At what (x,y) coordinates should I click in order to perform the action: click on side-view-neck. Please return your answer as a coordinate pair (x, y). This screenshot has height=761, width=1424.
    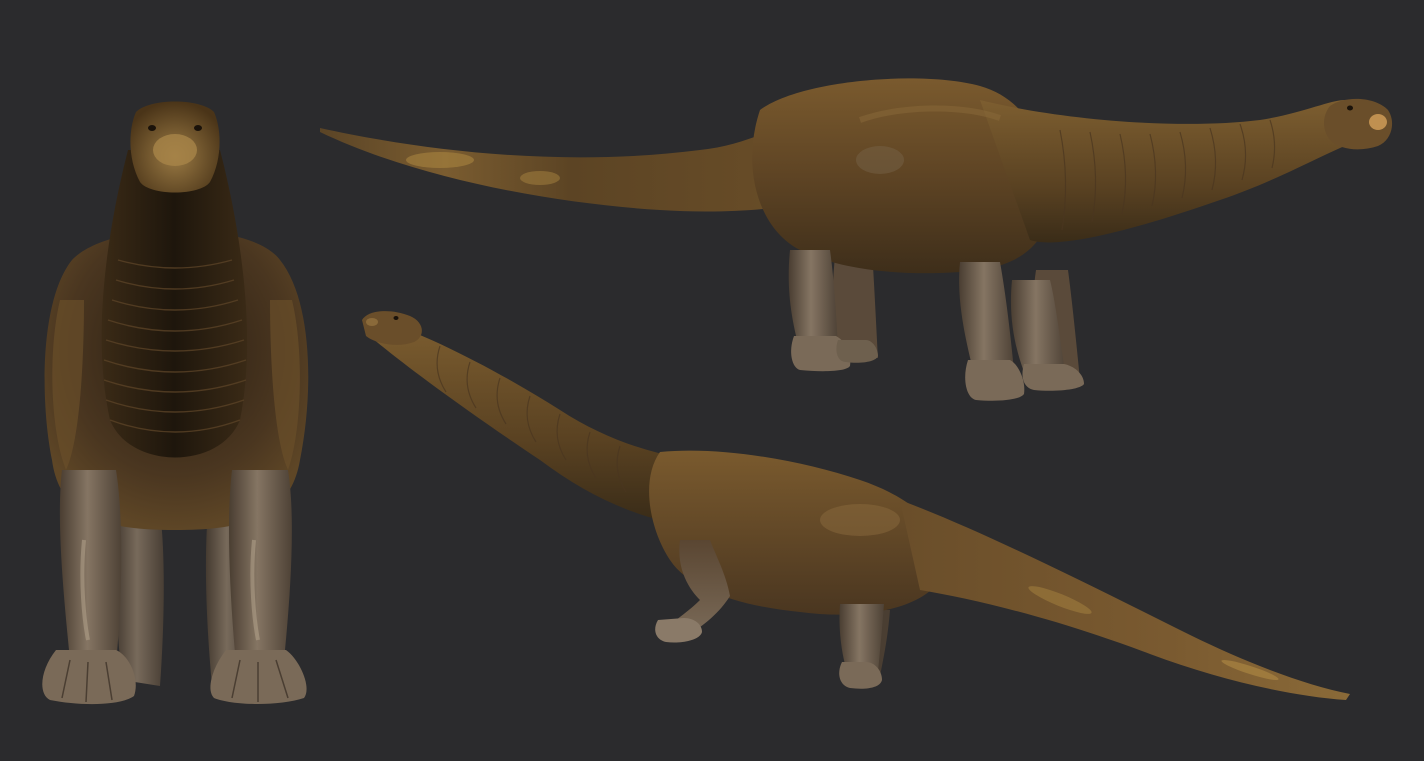
    Looking at the image, I should click on (1170, 171).